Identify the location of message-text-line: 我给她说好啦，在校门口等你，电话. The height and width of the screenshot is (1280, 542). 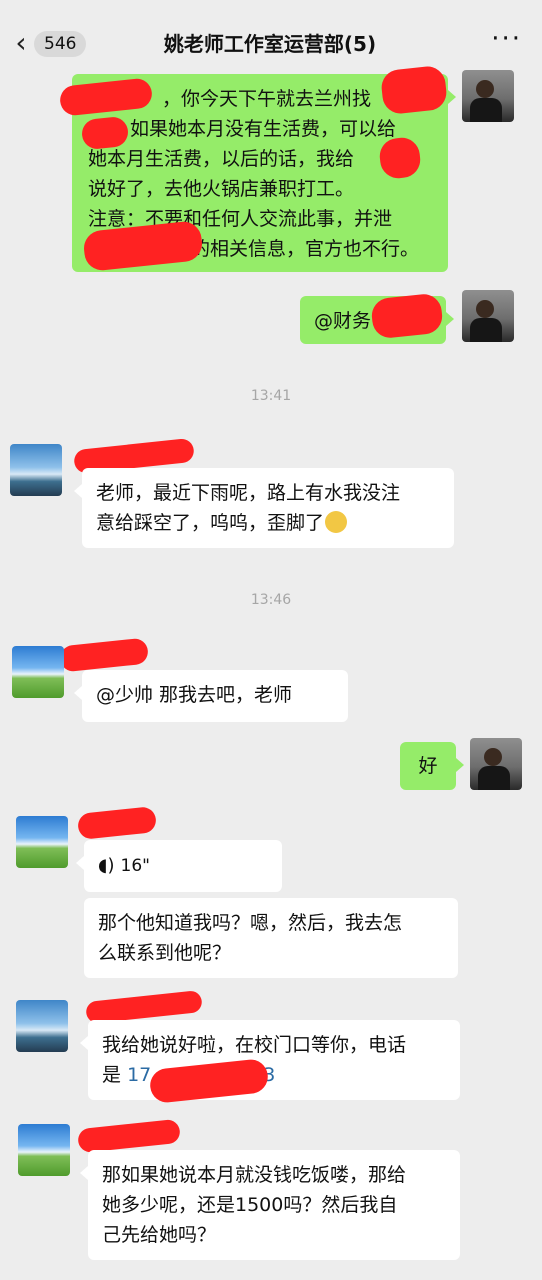
(254, 1045).